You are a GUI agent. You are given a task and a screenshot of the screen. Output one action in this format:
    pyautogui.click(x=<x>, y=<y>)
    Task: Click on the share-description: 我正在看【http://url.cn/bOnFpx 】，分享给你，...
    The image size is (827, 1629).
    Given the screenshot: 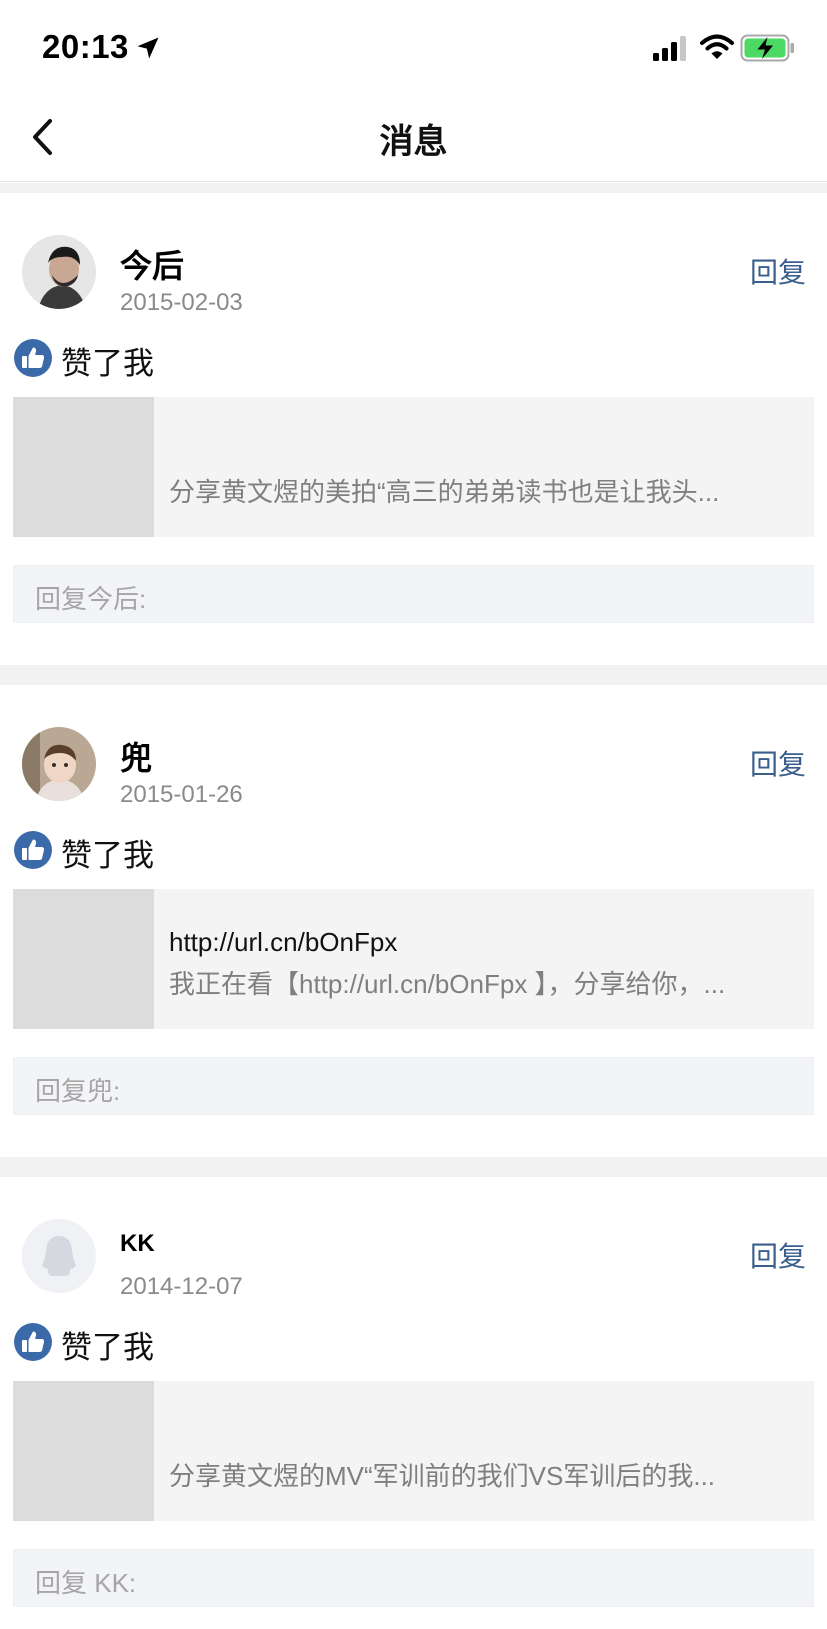 What is the action you would take?
    pyautogui.click(x=447, y=984)
    